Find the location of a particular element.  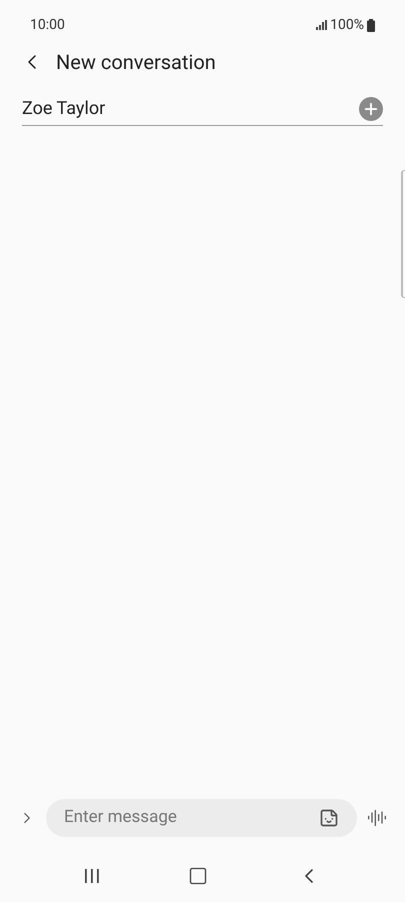

sticker-icon is located at coordinates (329, 818).